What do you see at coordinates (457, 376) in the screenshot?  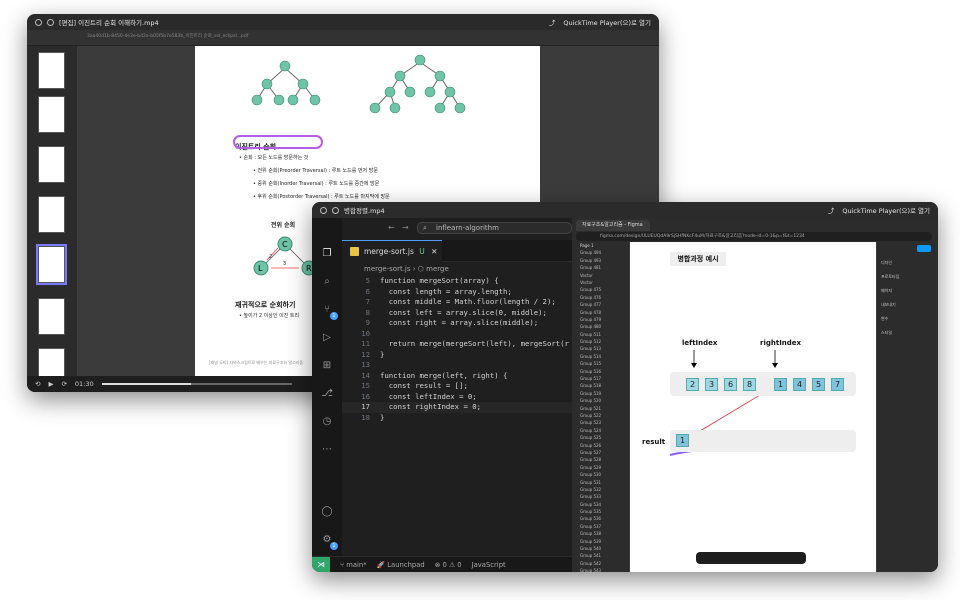 I see `code-line: 14 function merge(left, right) {` at bounding box center [457, 376].